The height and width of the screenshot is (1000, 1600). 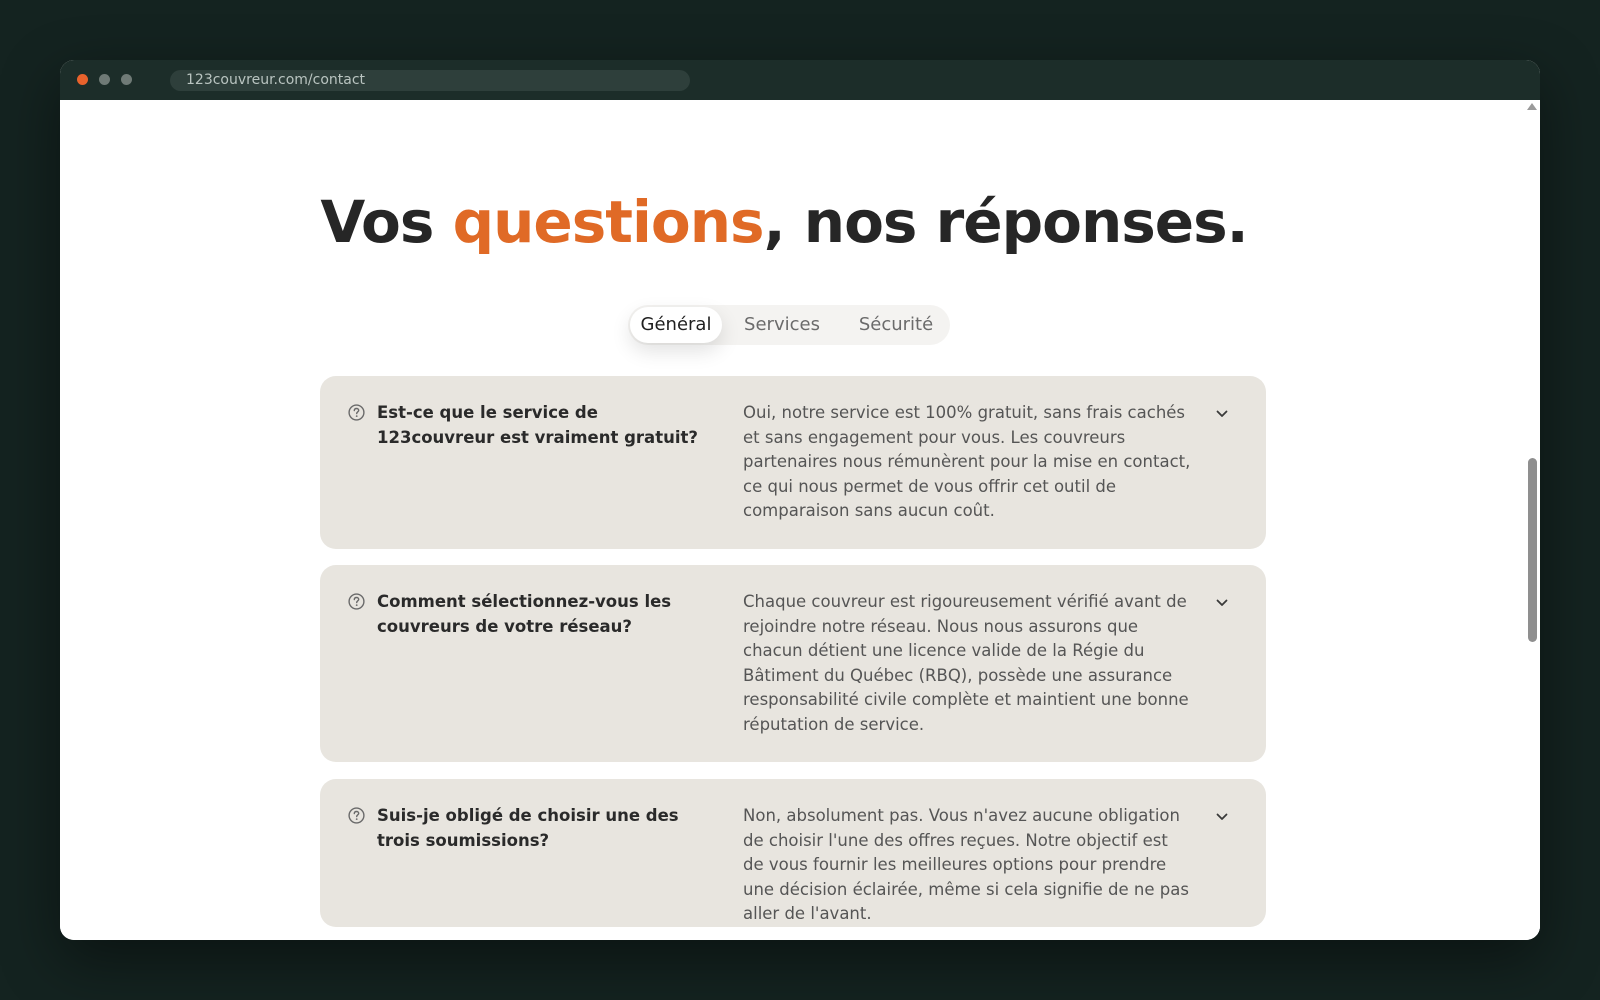 What do you see at coordinates (1006, 222) in the screenshot?
I see `title-part-2: , nos réponses.` at bounding box center [1006, 222].